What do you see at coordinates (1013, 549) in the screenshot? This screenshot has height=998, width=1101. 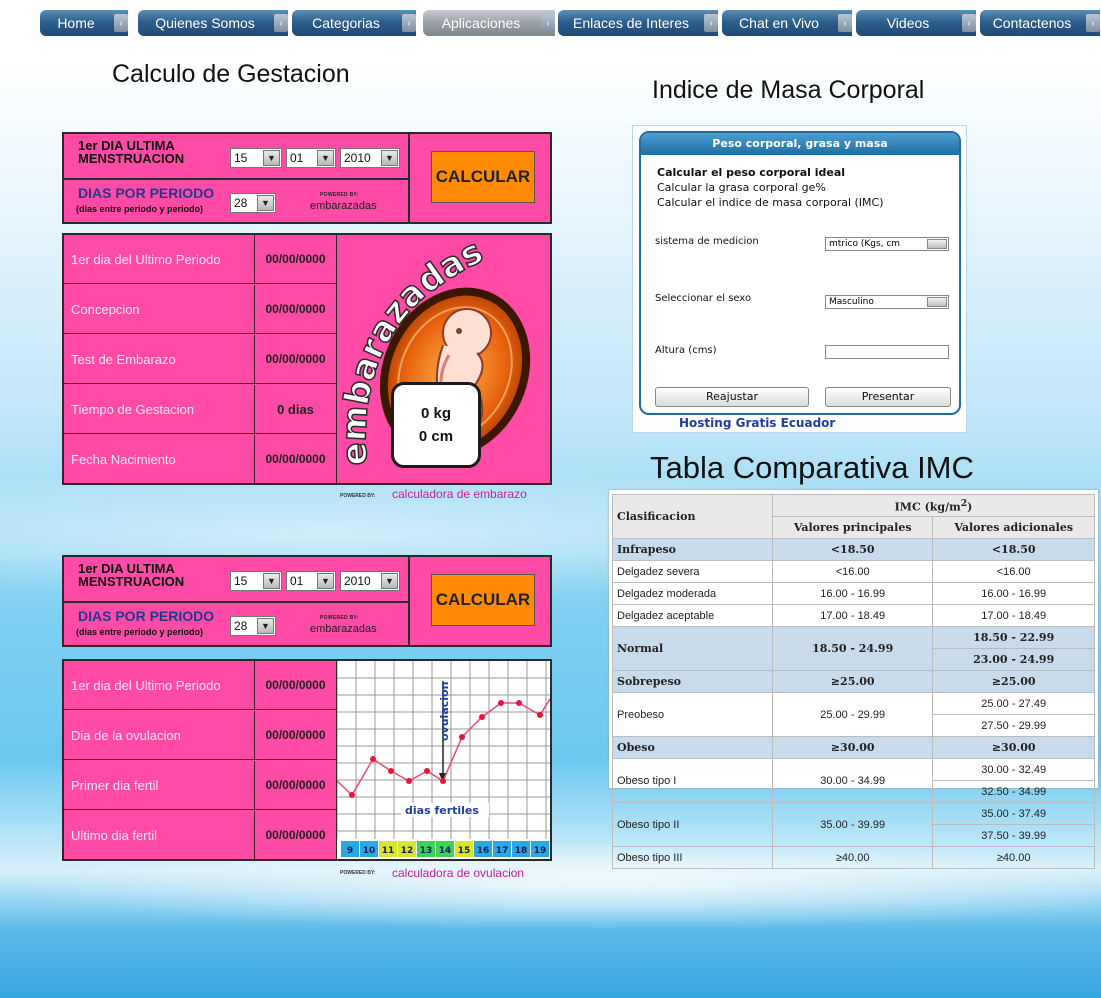 I see `extra-value-cell: <18.50` at bounding box center [1013, 549].